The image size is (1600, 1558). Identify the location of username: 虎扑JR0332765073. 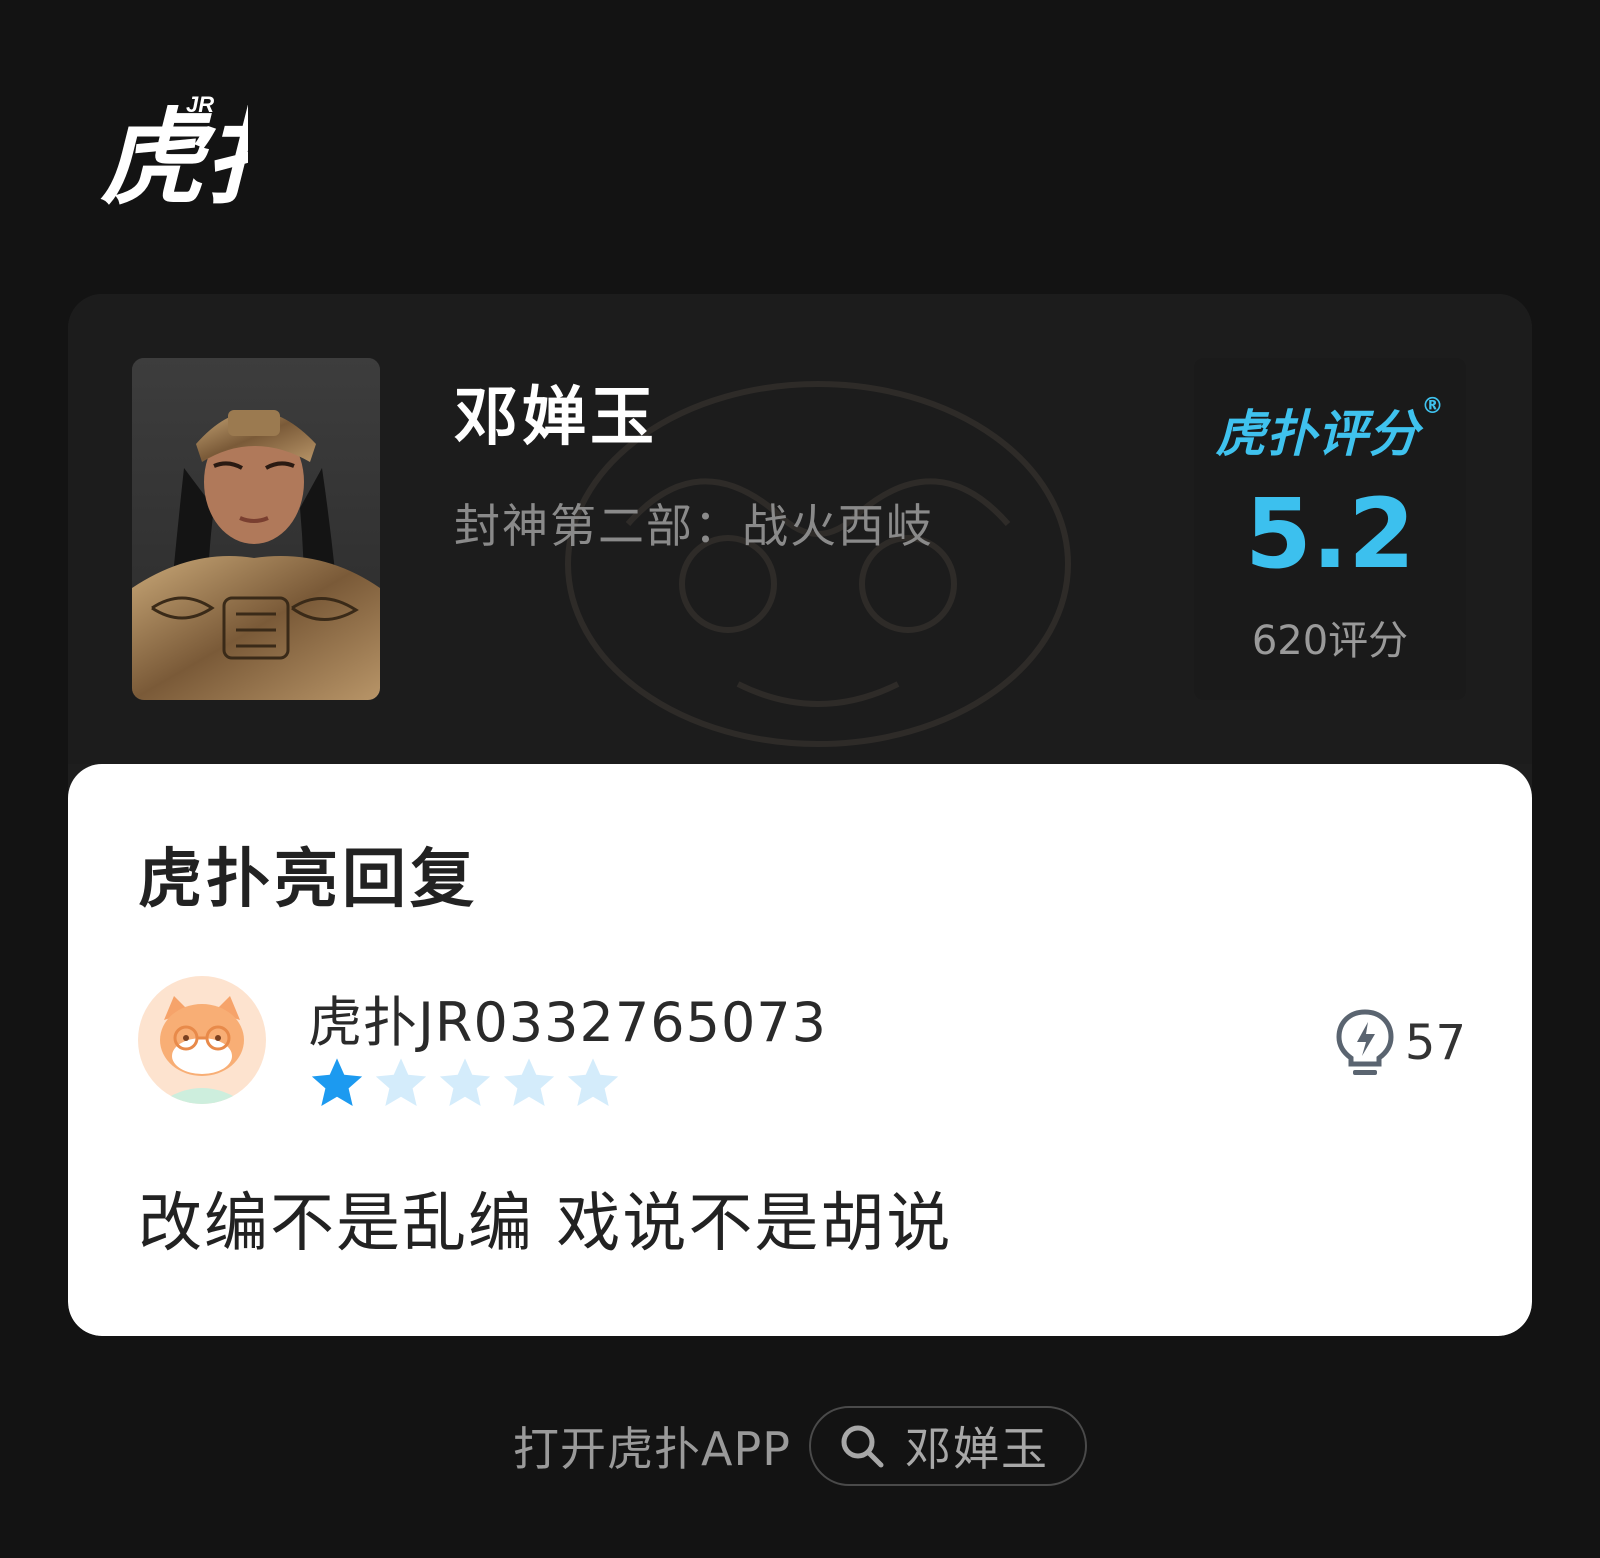
(567, 1017).